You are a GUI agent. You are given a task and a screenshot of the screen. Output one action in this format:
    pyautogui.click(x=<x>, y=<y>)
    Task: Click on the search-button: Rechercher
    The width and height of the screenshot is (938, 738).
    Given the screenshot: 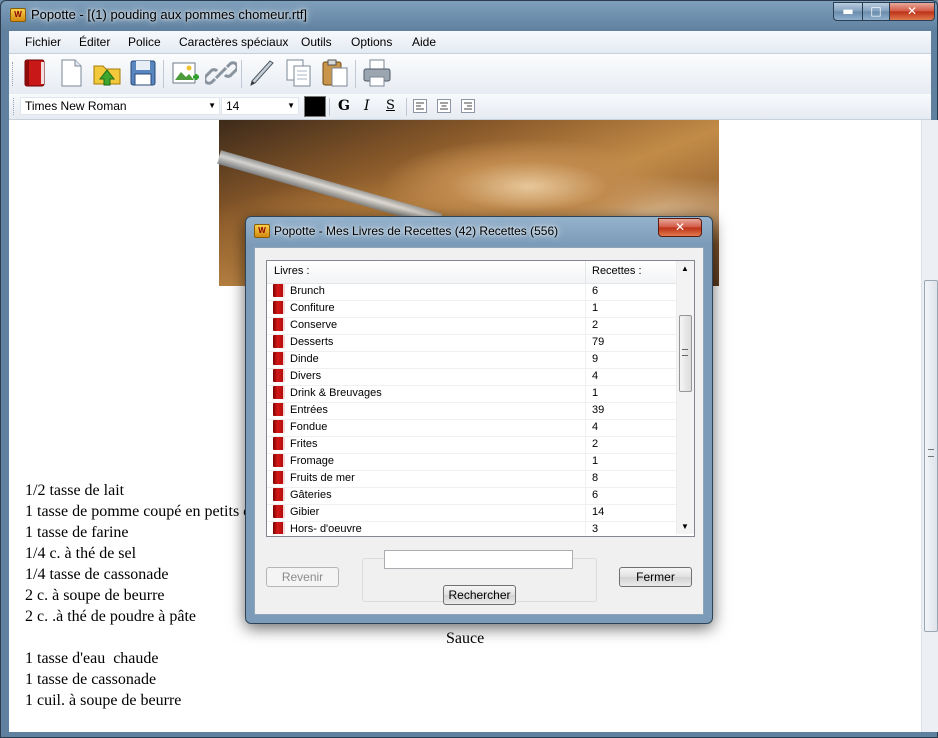 What is the action you would take?
    pyautogui.click(x=479, y=595)
    